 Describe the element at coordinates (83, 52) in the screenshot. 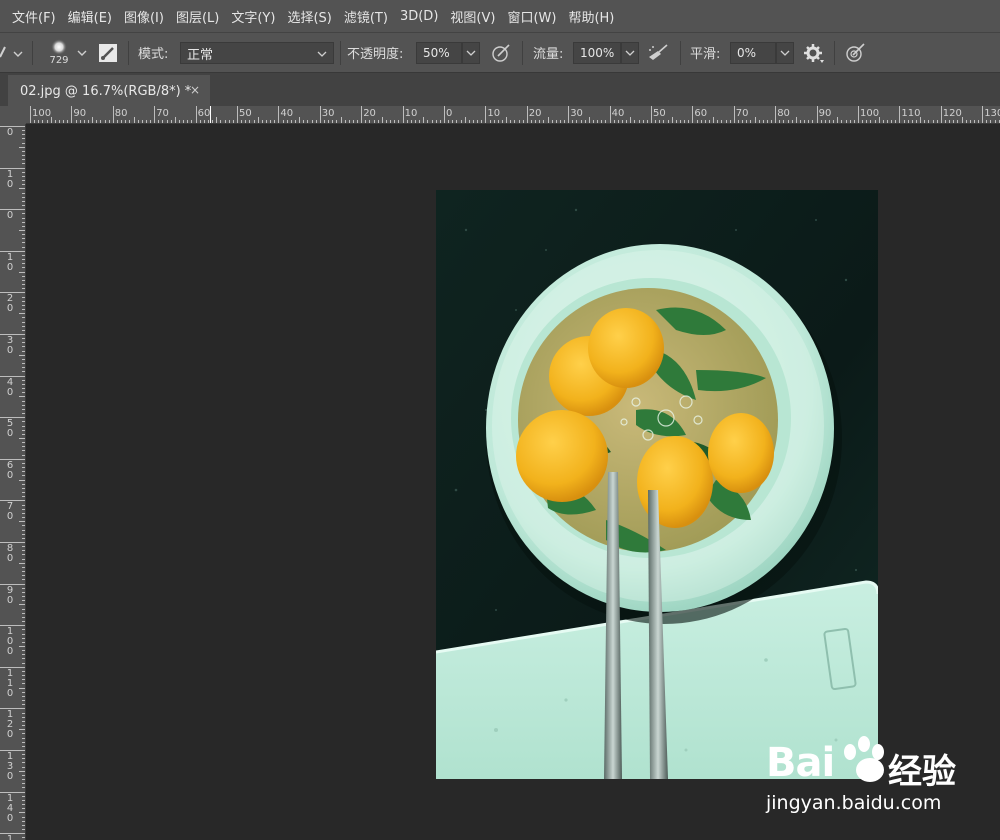

I see `brush-preset-dropdown` at that location.